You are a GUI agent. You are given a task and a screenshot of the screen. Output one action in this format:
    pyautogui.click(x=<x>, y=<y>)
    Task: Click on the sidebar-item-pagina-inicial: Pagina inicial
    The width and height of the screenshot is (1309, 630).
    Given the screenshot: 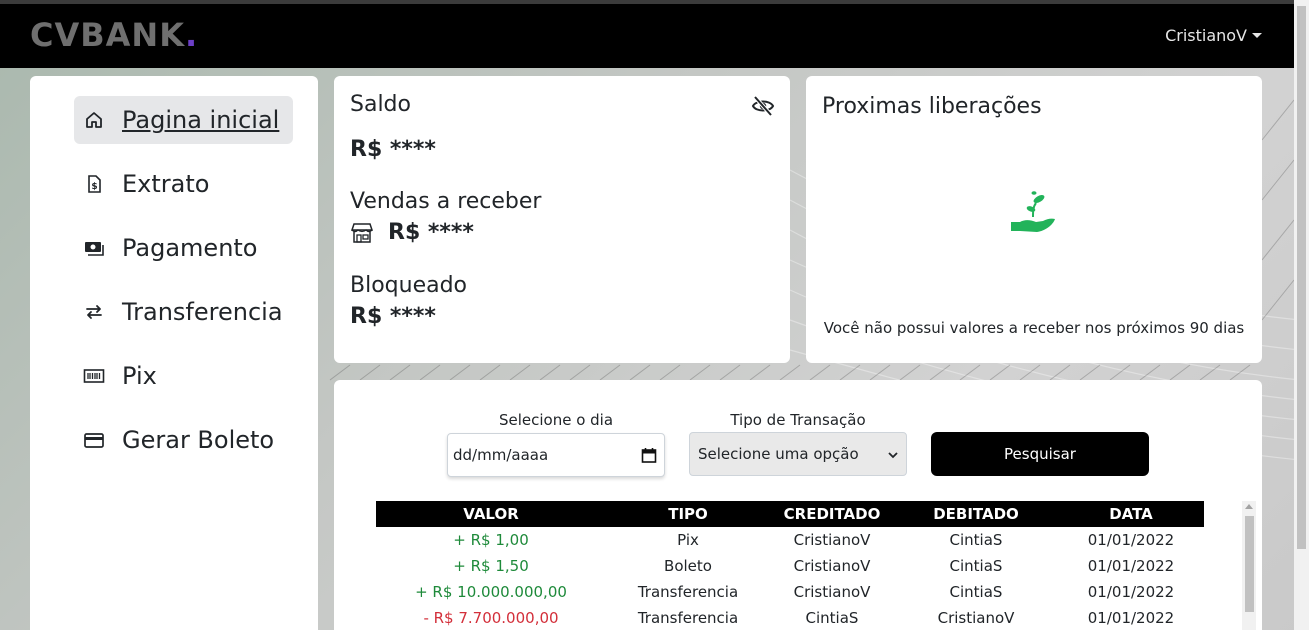 What is the action you would take?
    pyautogui.click(x=184, y=120)
    